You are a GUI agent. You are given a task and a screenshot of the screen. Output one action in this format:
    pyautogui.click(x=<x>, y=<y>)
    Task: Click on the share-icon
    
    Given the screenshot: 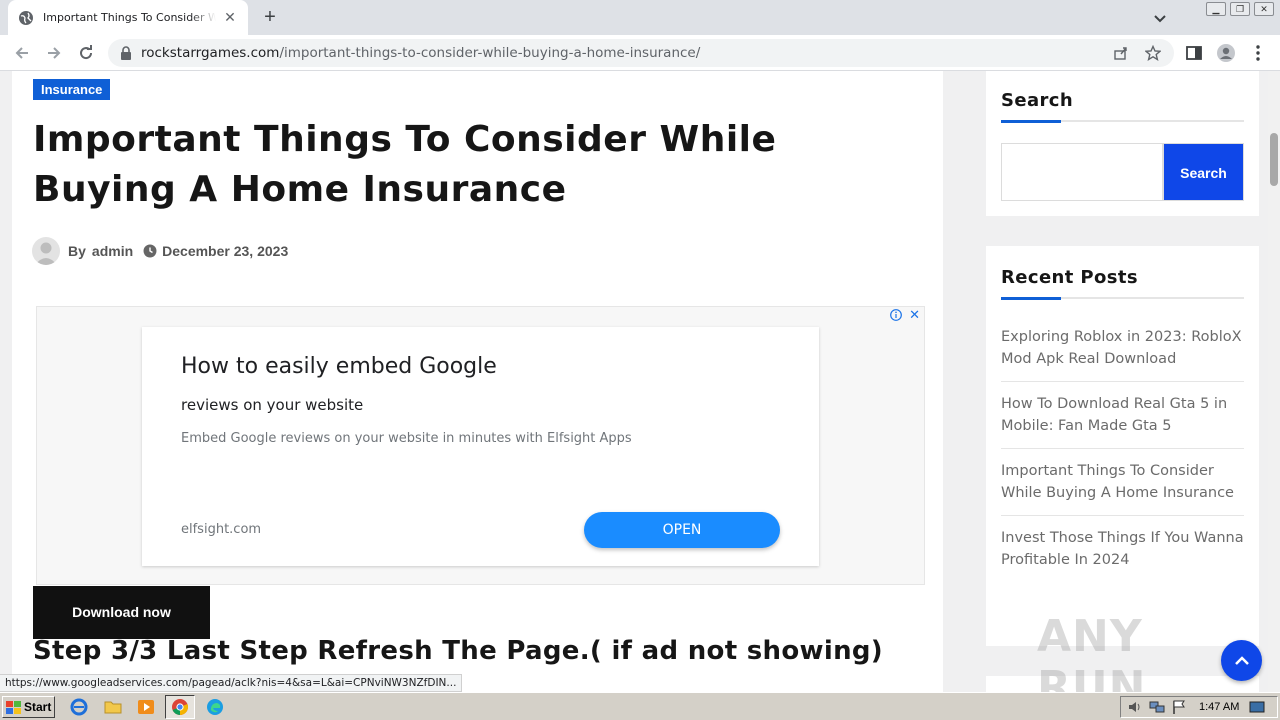 What is the action you would take?
    pyautogui.click(x=1121, y=53)
    